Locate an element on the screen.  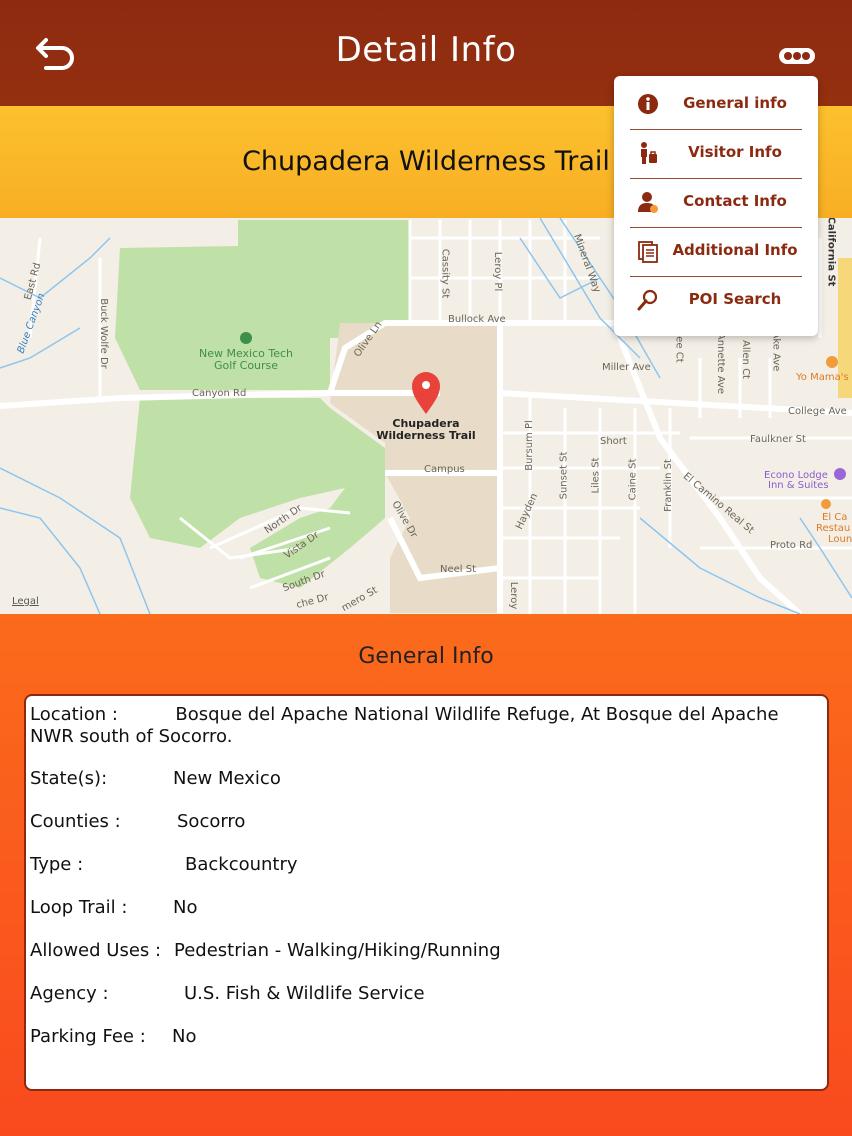
page-title: Detail Info is located at coordinates (426, 50).